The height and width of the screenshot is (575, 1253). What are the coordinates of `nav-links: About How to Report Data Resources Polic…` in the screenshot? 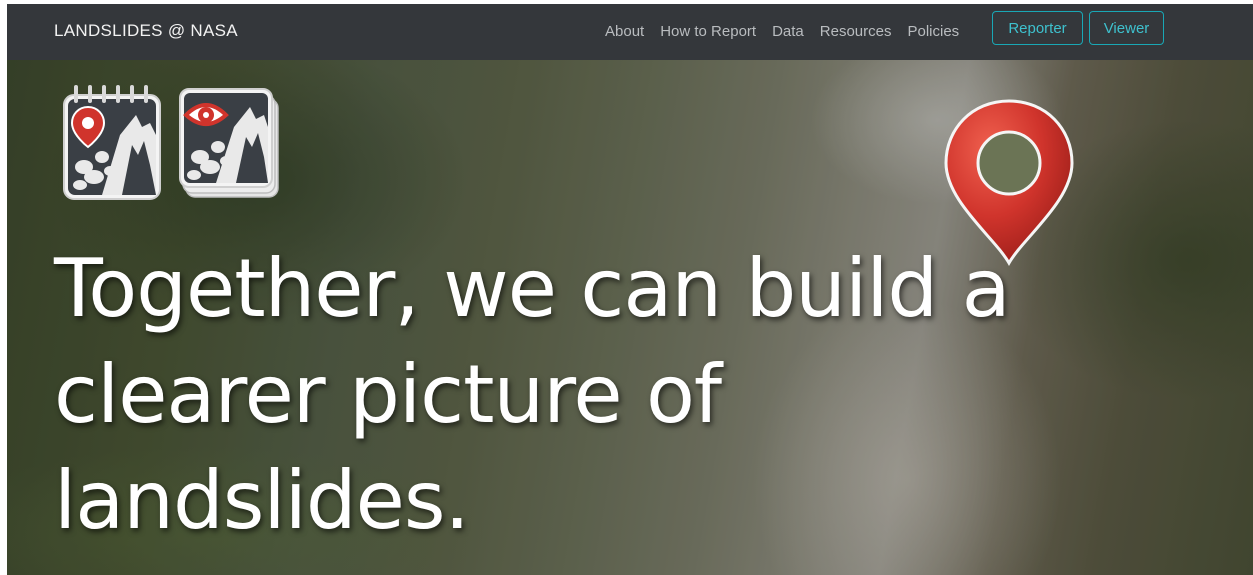 It's located at (782, 31).